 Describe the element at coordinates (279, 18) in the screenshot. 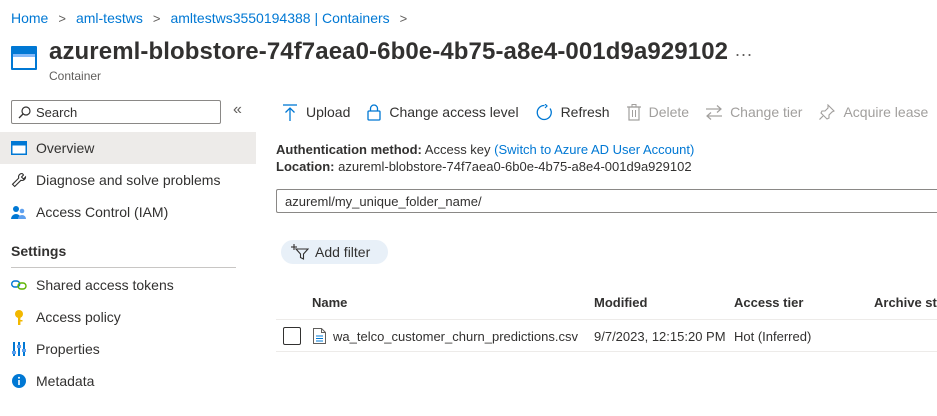

I see `breadcrumb-containers: amltestws3550194388 | Containers` at that location.